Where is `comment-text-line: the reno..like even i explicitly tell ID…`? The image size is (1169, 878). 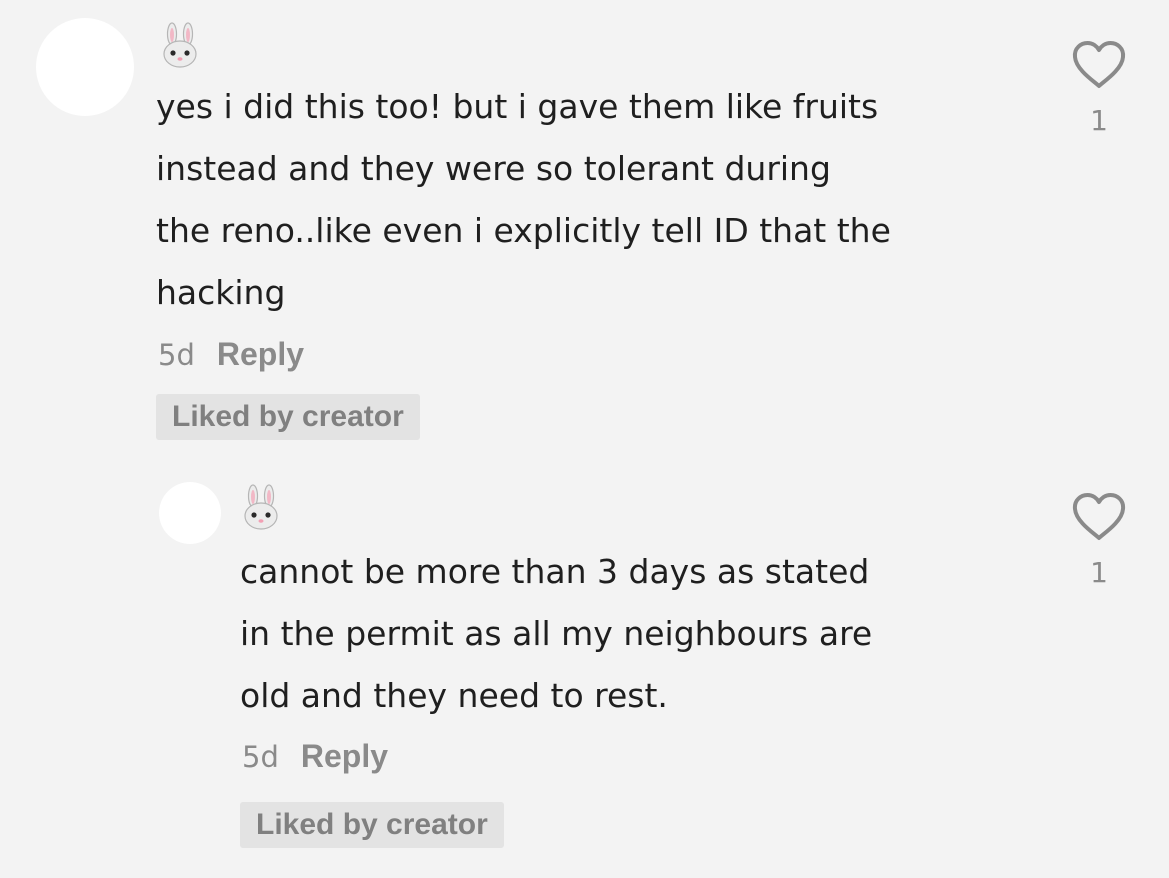
comment-text-line: the reno..like even i explicitly tell ID… is located at coordinates (523, 230).